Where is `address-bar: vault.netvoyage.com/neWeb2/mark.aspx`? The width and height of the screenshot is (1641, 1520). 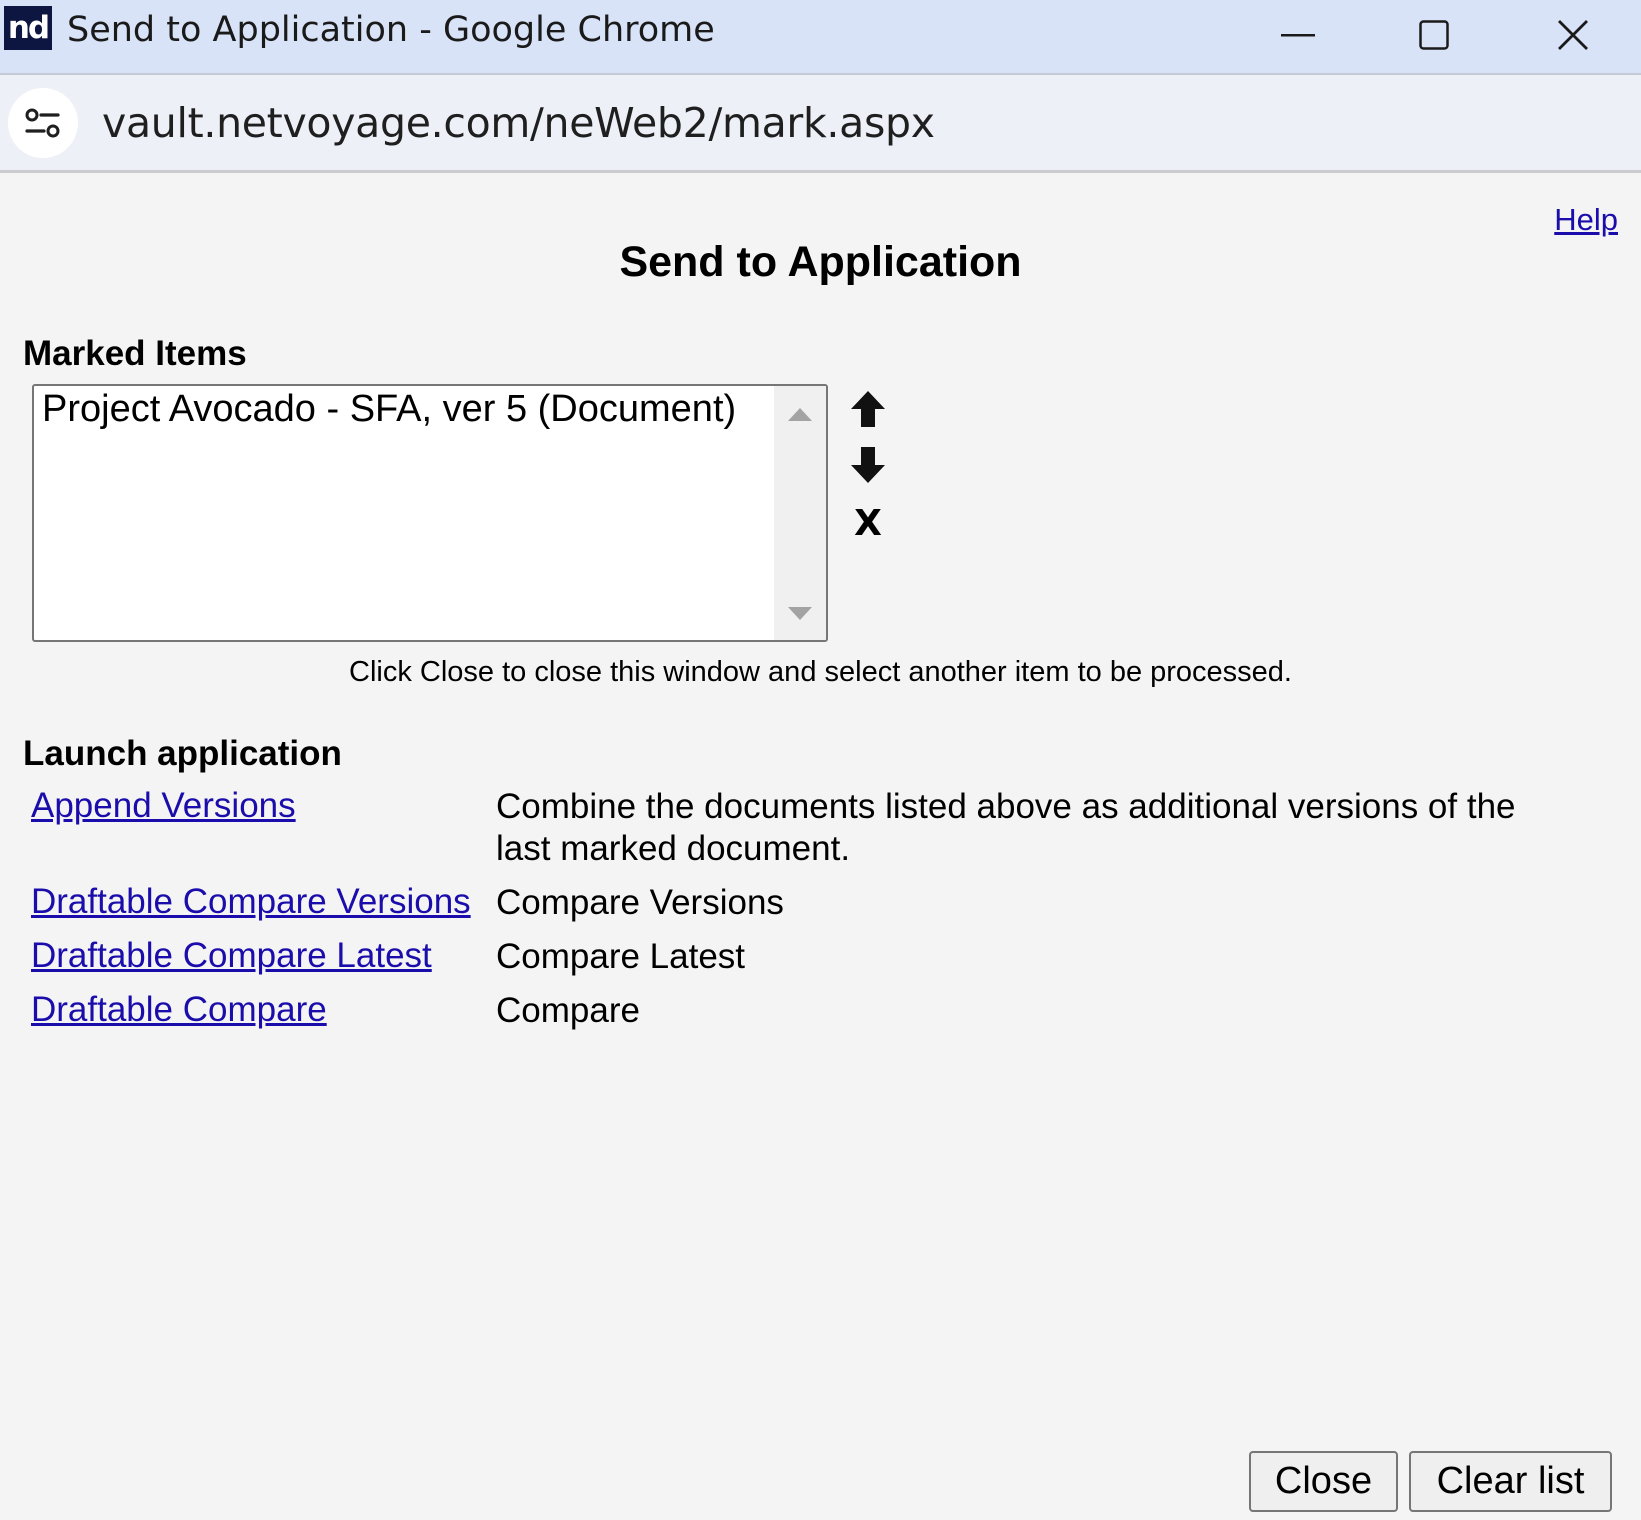 address-bar: vault.netvoyage.com/neWeb2/mark.aspx is located at coordinates (820, 124).